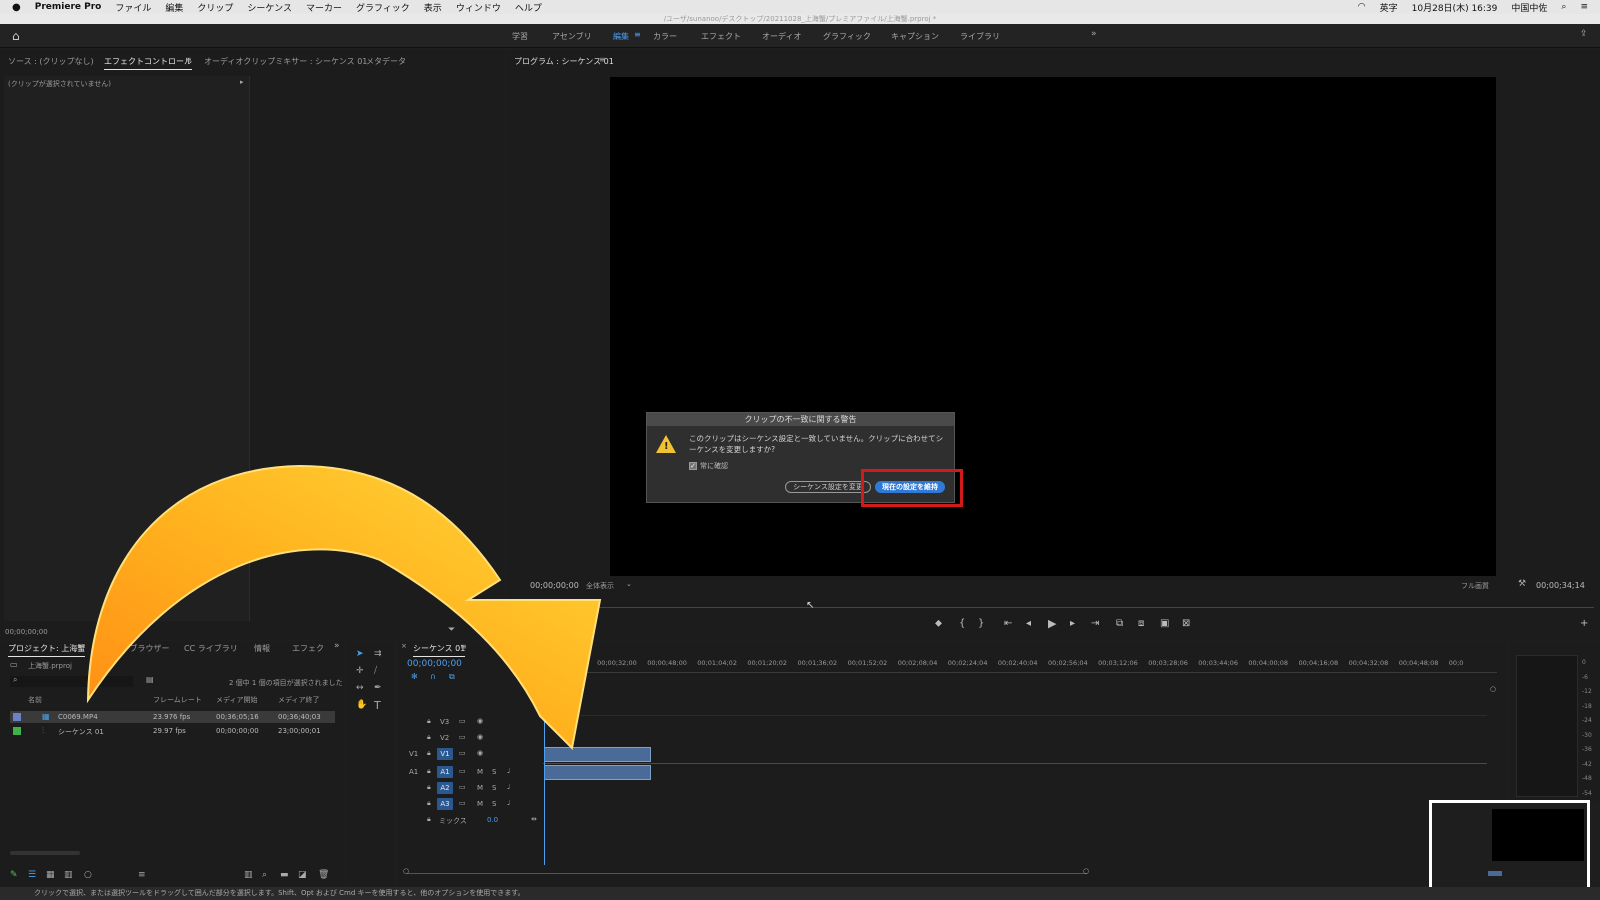 This screenshot has width=1600, height=900. I want to click on tab-info: 情報, so click(262, 648).